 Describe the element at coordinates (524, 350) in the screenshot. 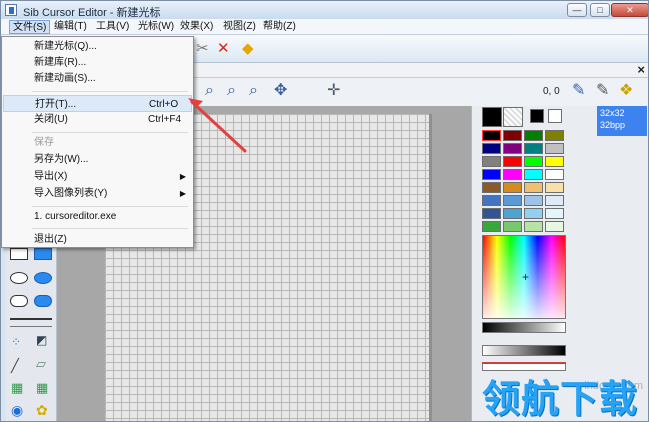

I see `gray-slider` at that location.